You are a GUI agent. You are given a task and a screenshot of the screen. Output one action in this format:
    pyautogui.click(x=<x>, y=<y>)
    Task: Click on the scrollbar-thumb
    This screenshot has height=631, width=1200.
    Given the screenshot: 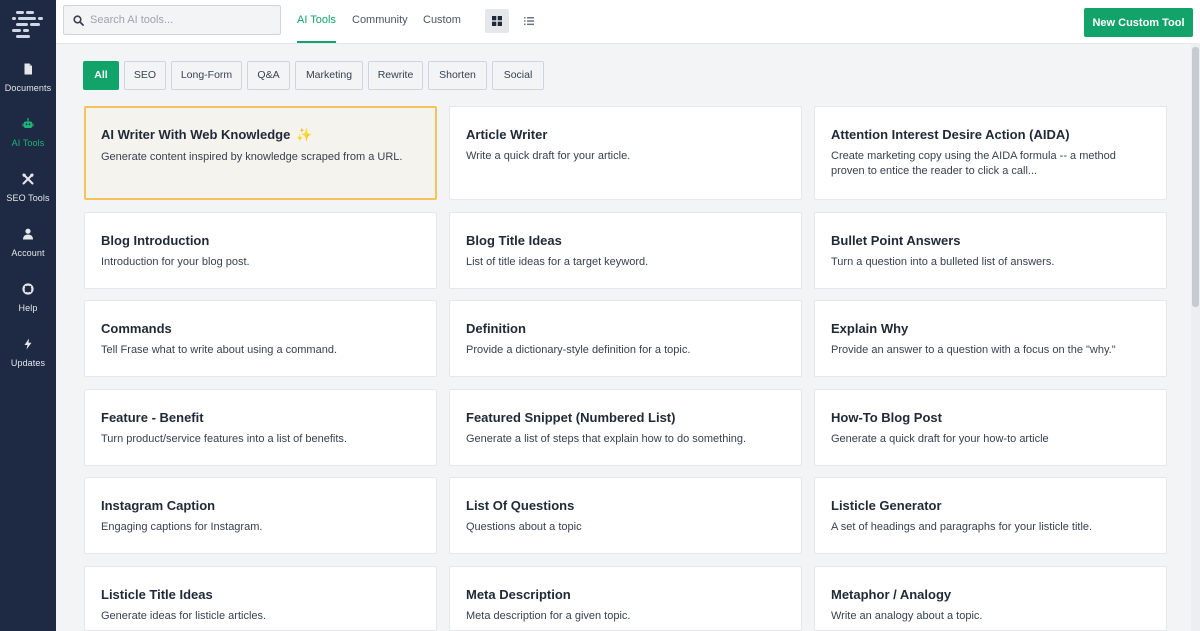 What is the action you would take?
    pyautogui.click(x=1195, y=177)
    